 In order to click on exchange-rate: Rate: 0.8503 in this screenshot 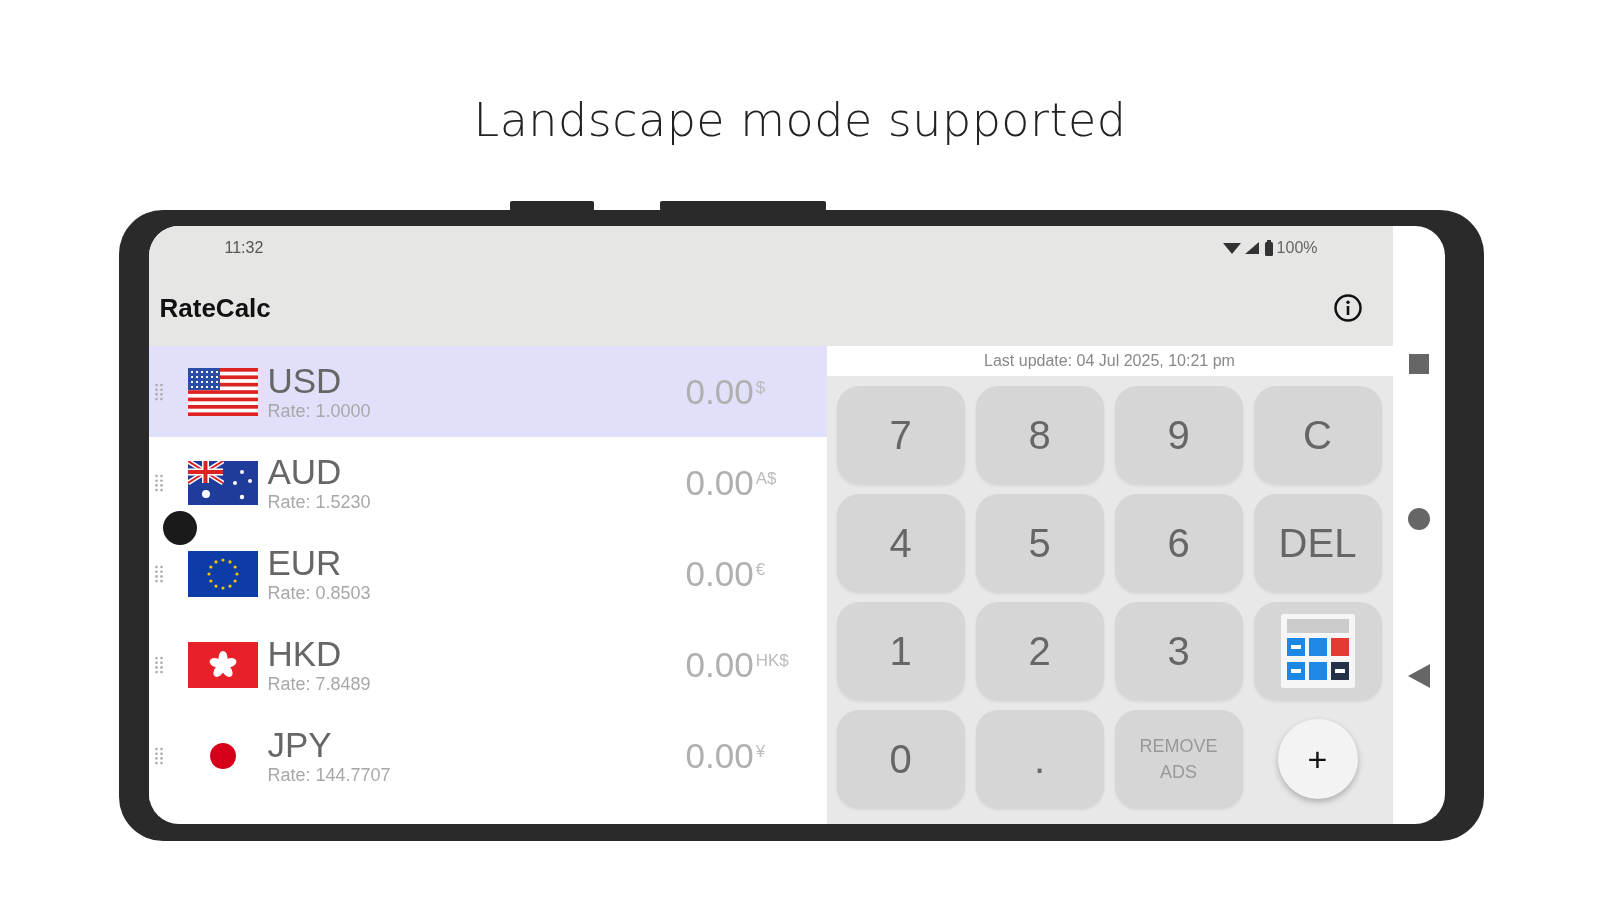, I will do `click(319, 593)`.